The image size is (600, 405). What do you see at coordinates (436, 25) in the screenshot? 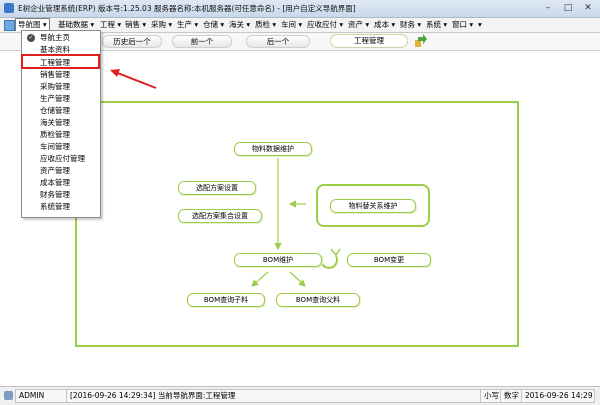
I see `menu-system: 系统 ▾` at bounding box center [436, 25].